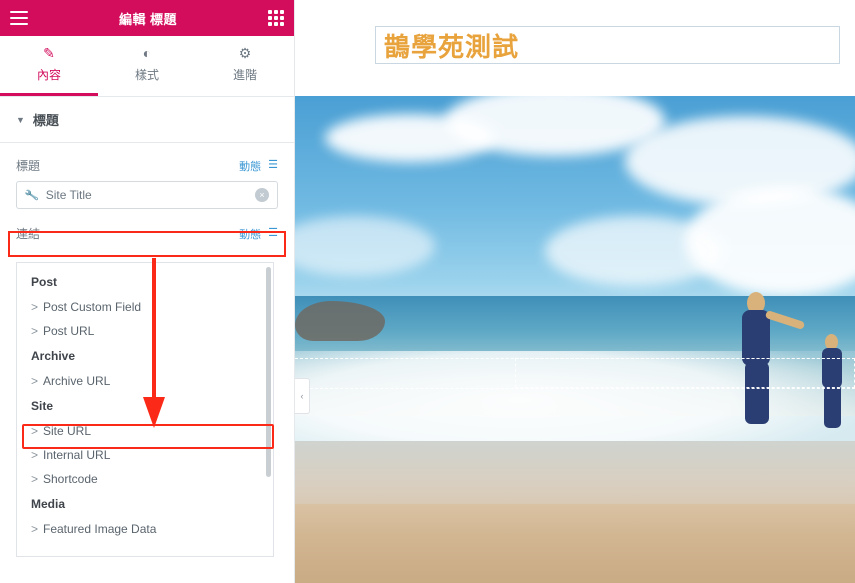 The height and width of the screenshot is (583, 855). I want to click on dropdown-item-label: Shortcode, so click(70, 479).